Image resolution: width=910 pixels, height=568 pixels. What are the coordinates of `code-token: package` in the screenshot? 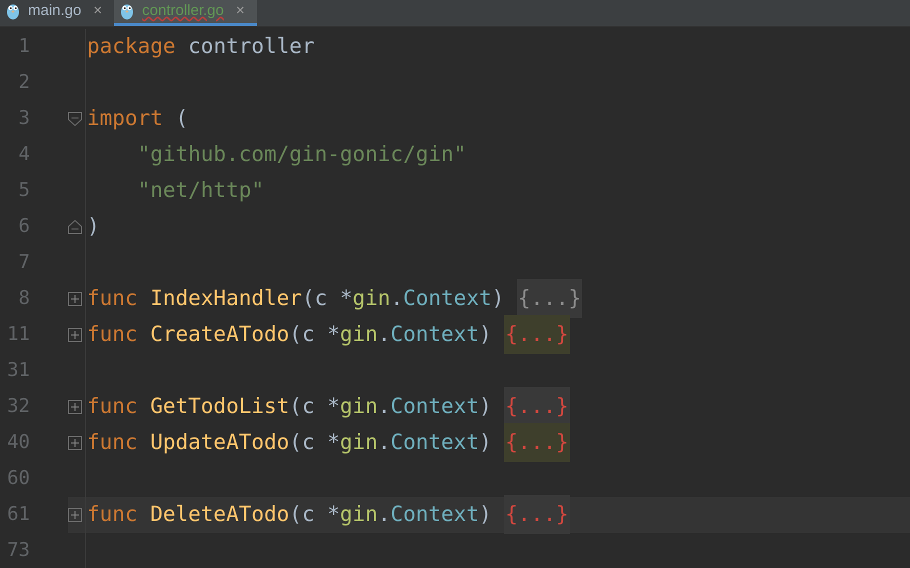 It's located at (131, 46).